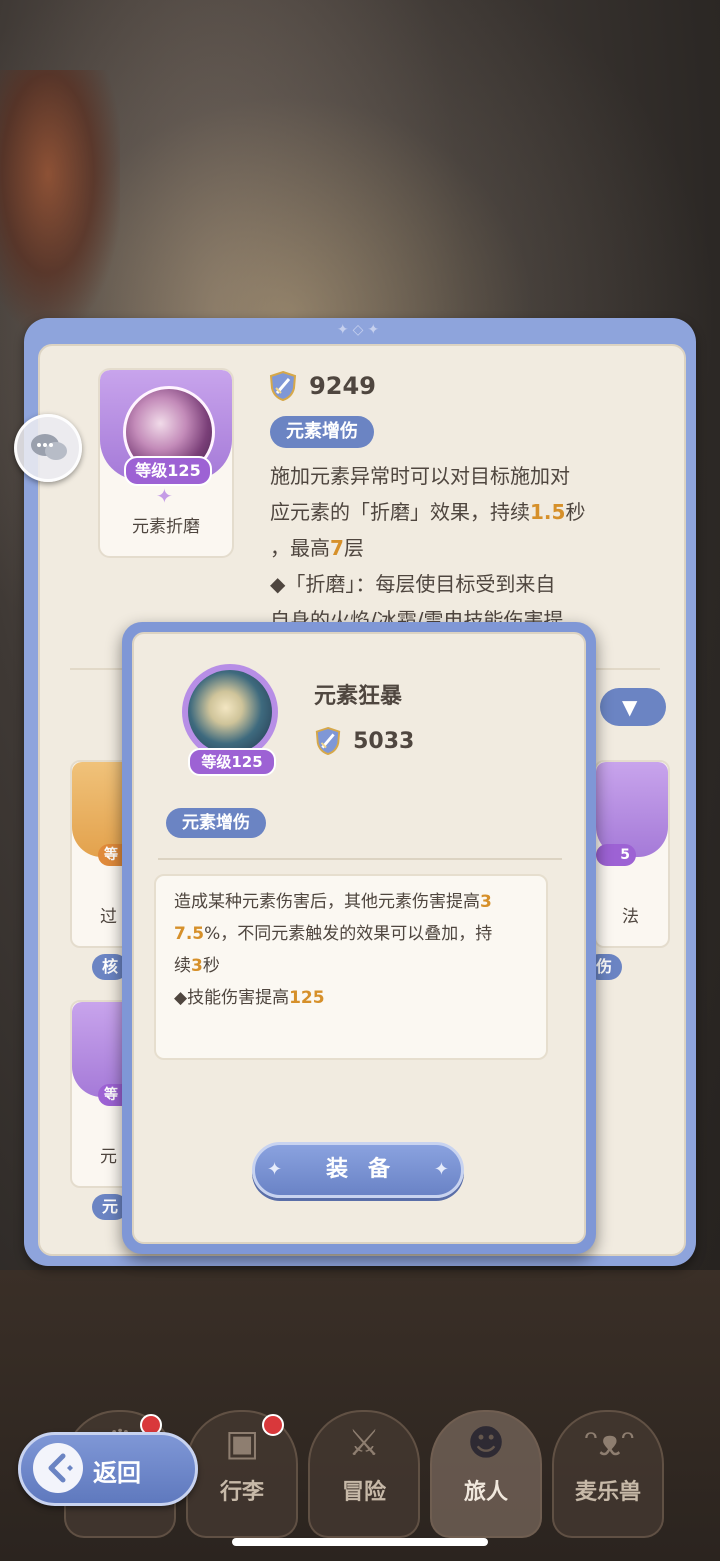 The image size is (720, 1561). What do you see at coordinates (189, 934) in the screenshot?
I see `effect-highlight: 7.5` at bounding box center [189, 934].